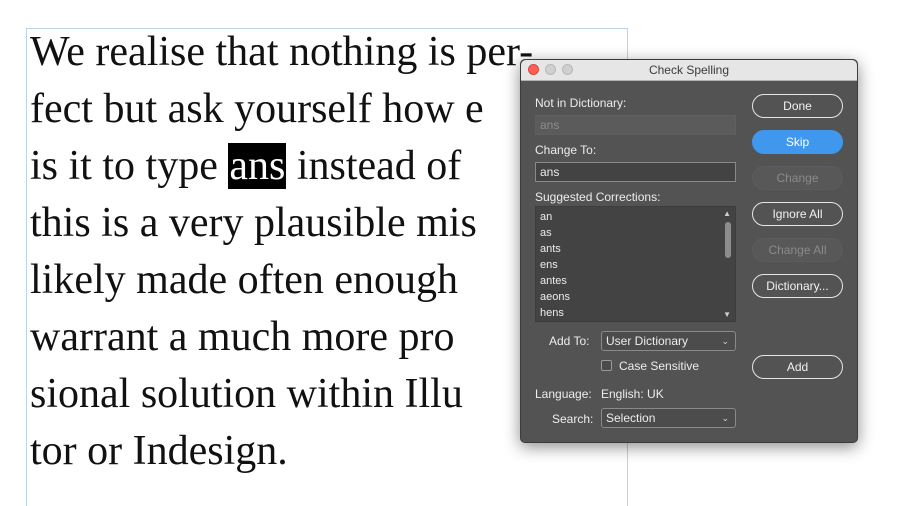 The width and height of the screenshot is (897, 506). I want to click on search-scope-select: Selection ⌄, so click(668, 418).